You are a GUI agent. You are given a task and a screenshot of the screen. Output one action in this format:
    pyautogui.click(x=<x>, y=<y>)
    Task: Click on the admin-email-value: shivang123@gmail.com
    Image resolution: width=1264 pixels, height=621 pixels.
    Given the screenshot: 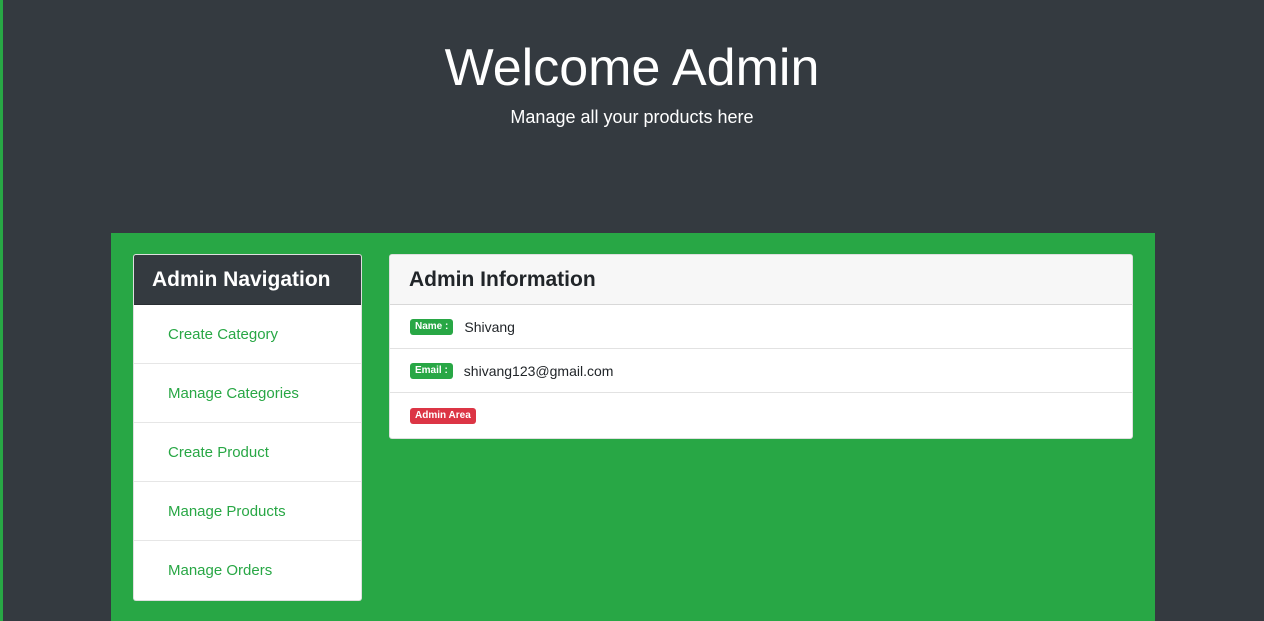 What is the action you would take?
    pyautogui.click(x=538, y=370)
    